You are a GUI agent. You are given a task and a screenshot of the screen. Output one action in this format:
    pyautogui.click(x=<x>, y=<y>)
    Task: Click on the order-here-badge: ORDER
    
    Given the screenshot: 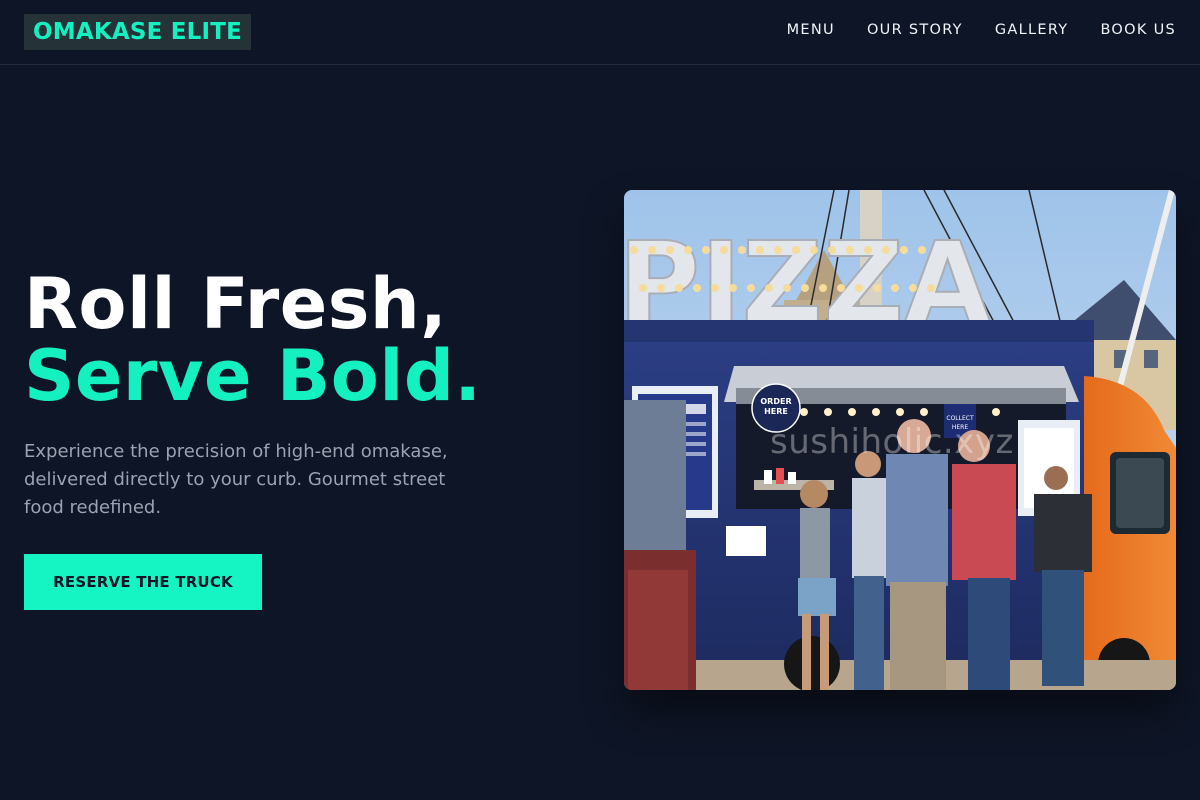 What is the action you would take?
    pyautogui.click(x=775, y=401)
    